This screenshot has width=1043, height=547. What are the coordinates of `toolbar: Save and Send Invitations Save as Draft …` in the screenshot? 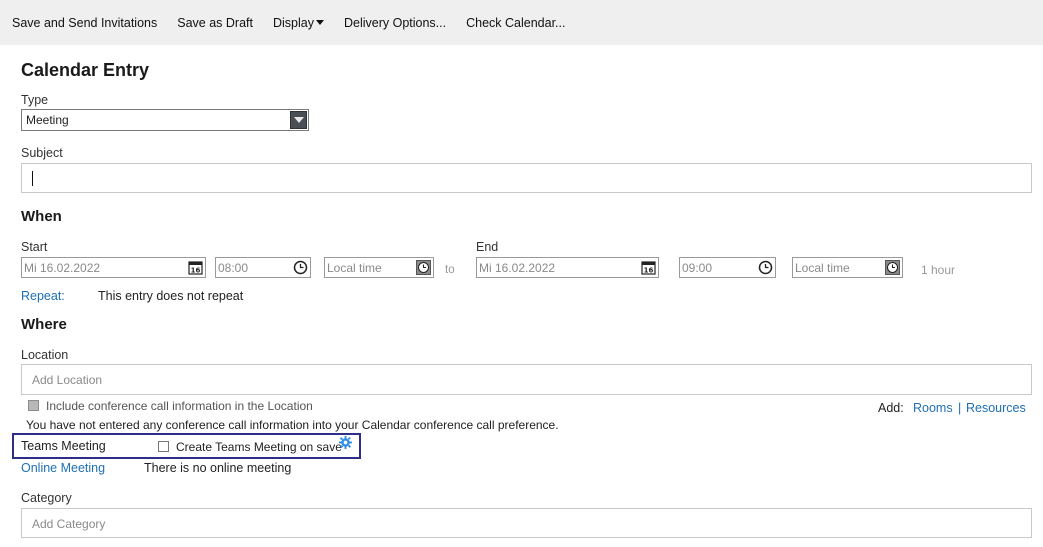 It's located at (521, 22).